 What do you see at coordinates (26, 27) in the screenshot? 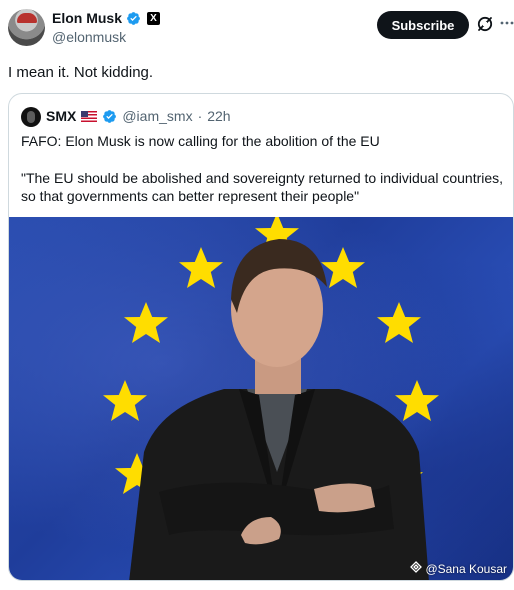
I see `author-avatar` at bounding box center [26, 27].